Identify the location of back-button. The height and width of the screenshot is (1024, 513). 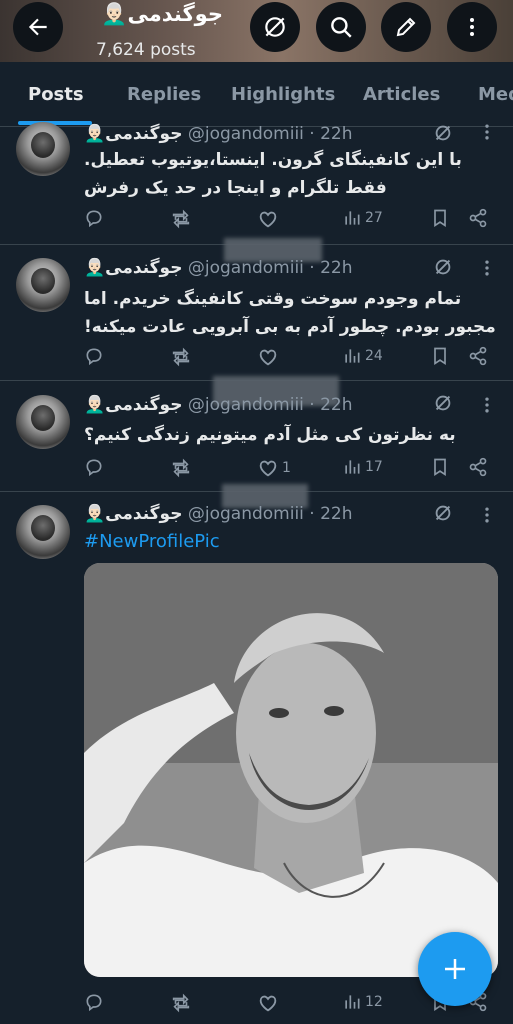
(38, 27).